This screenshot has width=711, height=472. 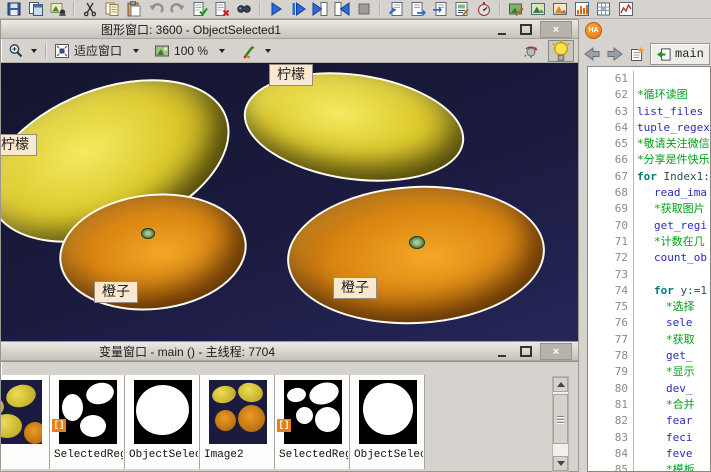 I want to click on graphics-window-icon, so click(x=538, y=9).